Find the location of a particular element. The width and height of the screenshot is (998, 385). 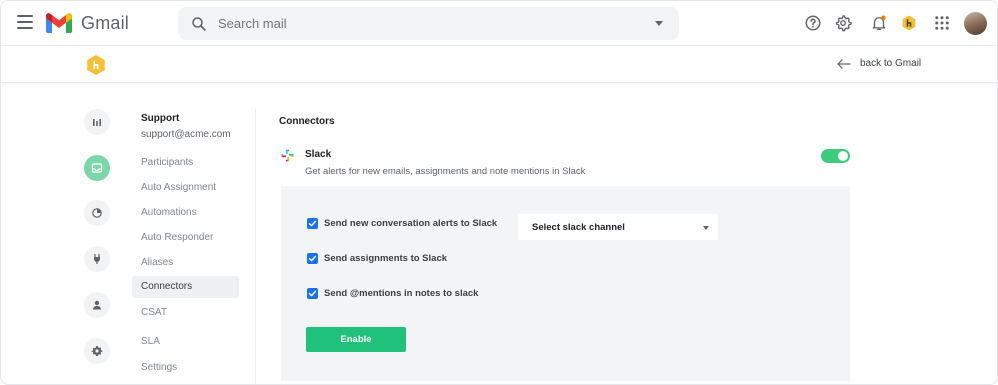

settings-gear-icon is located at coordinates (843, 23).